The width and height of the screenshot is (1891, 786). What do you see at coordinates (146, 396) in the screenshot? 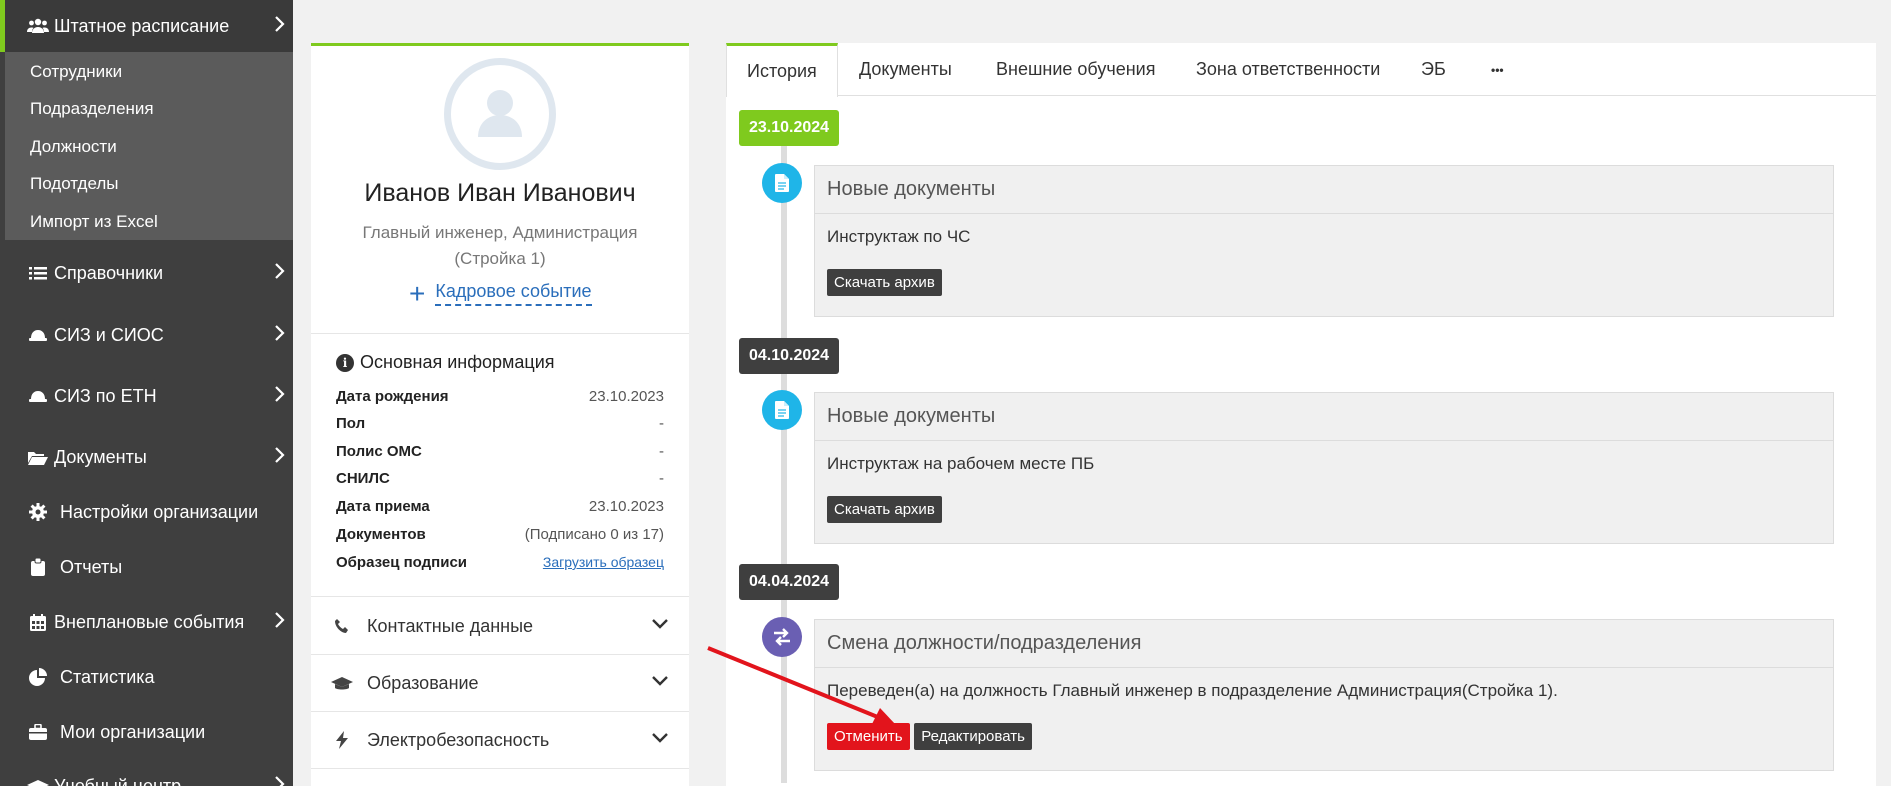
I see `sidebar-item-siz-etn: СИЗ по ЕТН` at bounding box center [146, 396].